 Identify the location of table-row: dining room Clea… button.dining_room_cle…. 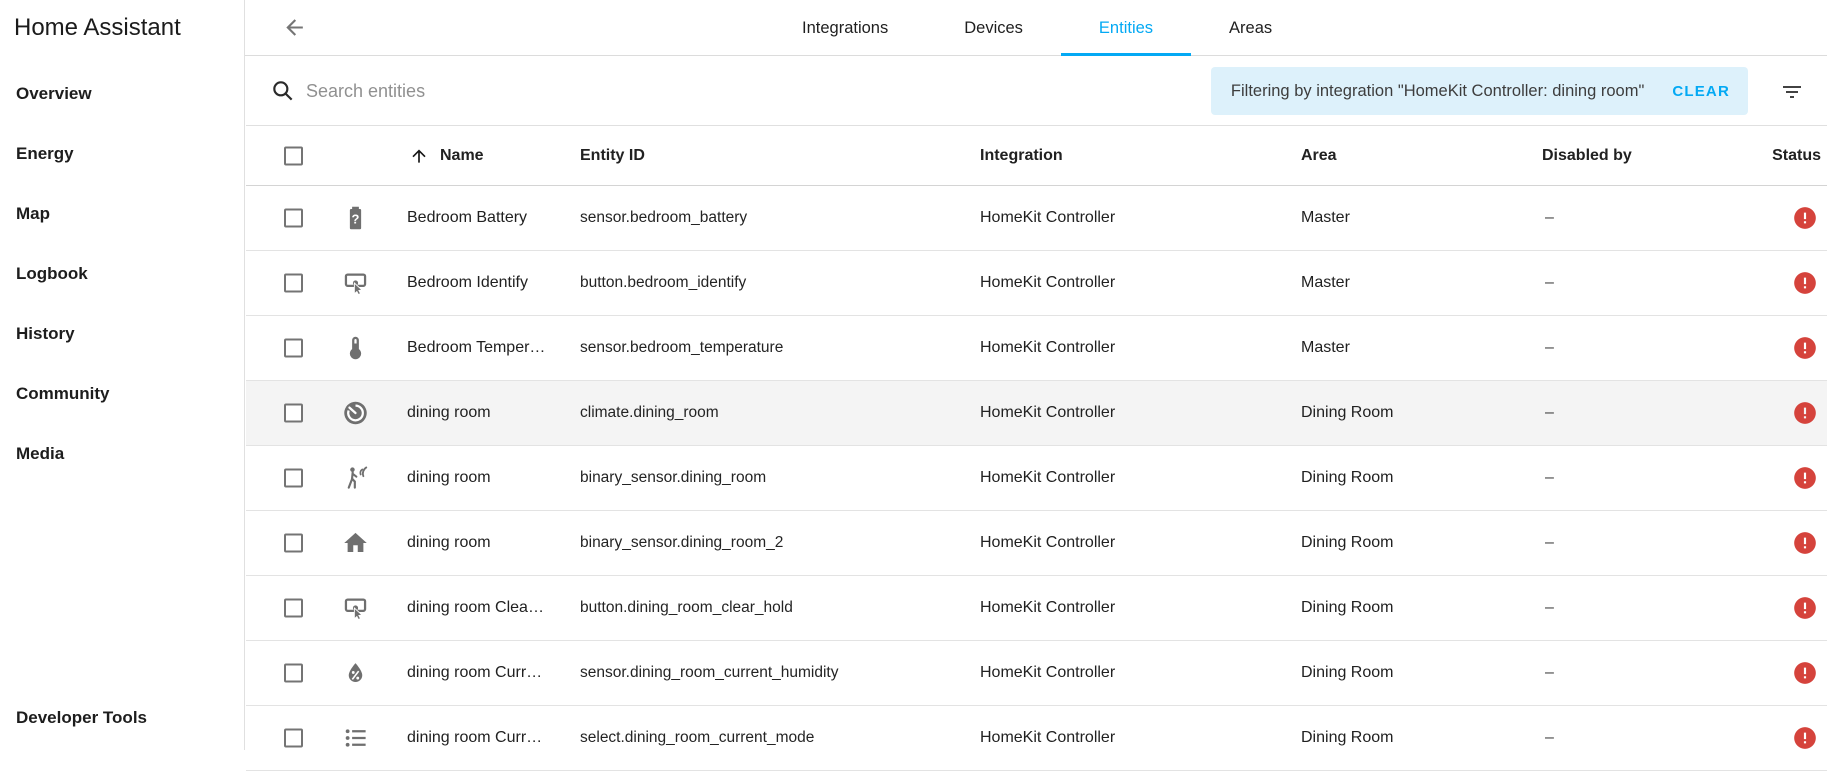
(1036, 608).